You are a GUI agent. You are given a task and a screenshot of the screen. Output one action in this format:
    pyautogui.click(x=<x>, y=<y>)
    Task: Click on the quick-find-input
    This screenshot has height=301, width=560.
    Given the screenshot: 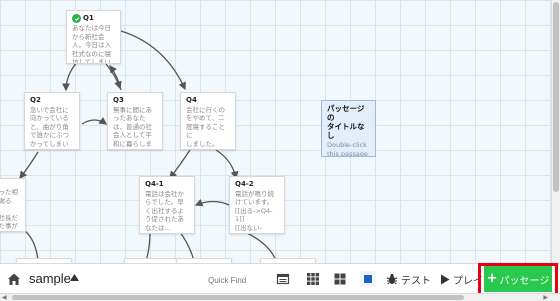 What is the action you would take?
    pyautogui.click(x=239, y=280)
    